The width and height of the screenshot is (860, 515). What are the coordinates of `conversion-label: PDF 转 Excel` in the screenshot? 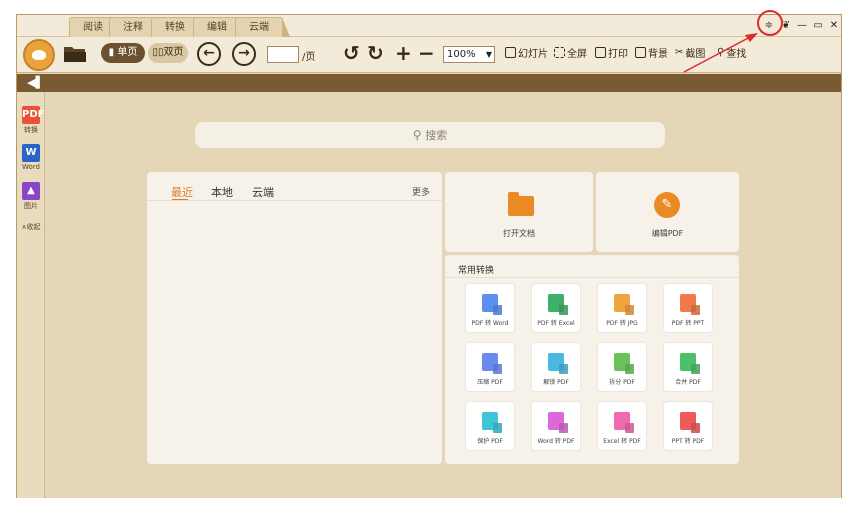 It's located at (556, 323).